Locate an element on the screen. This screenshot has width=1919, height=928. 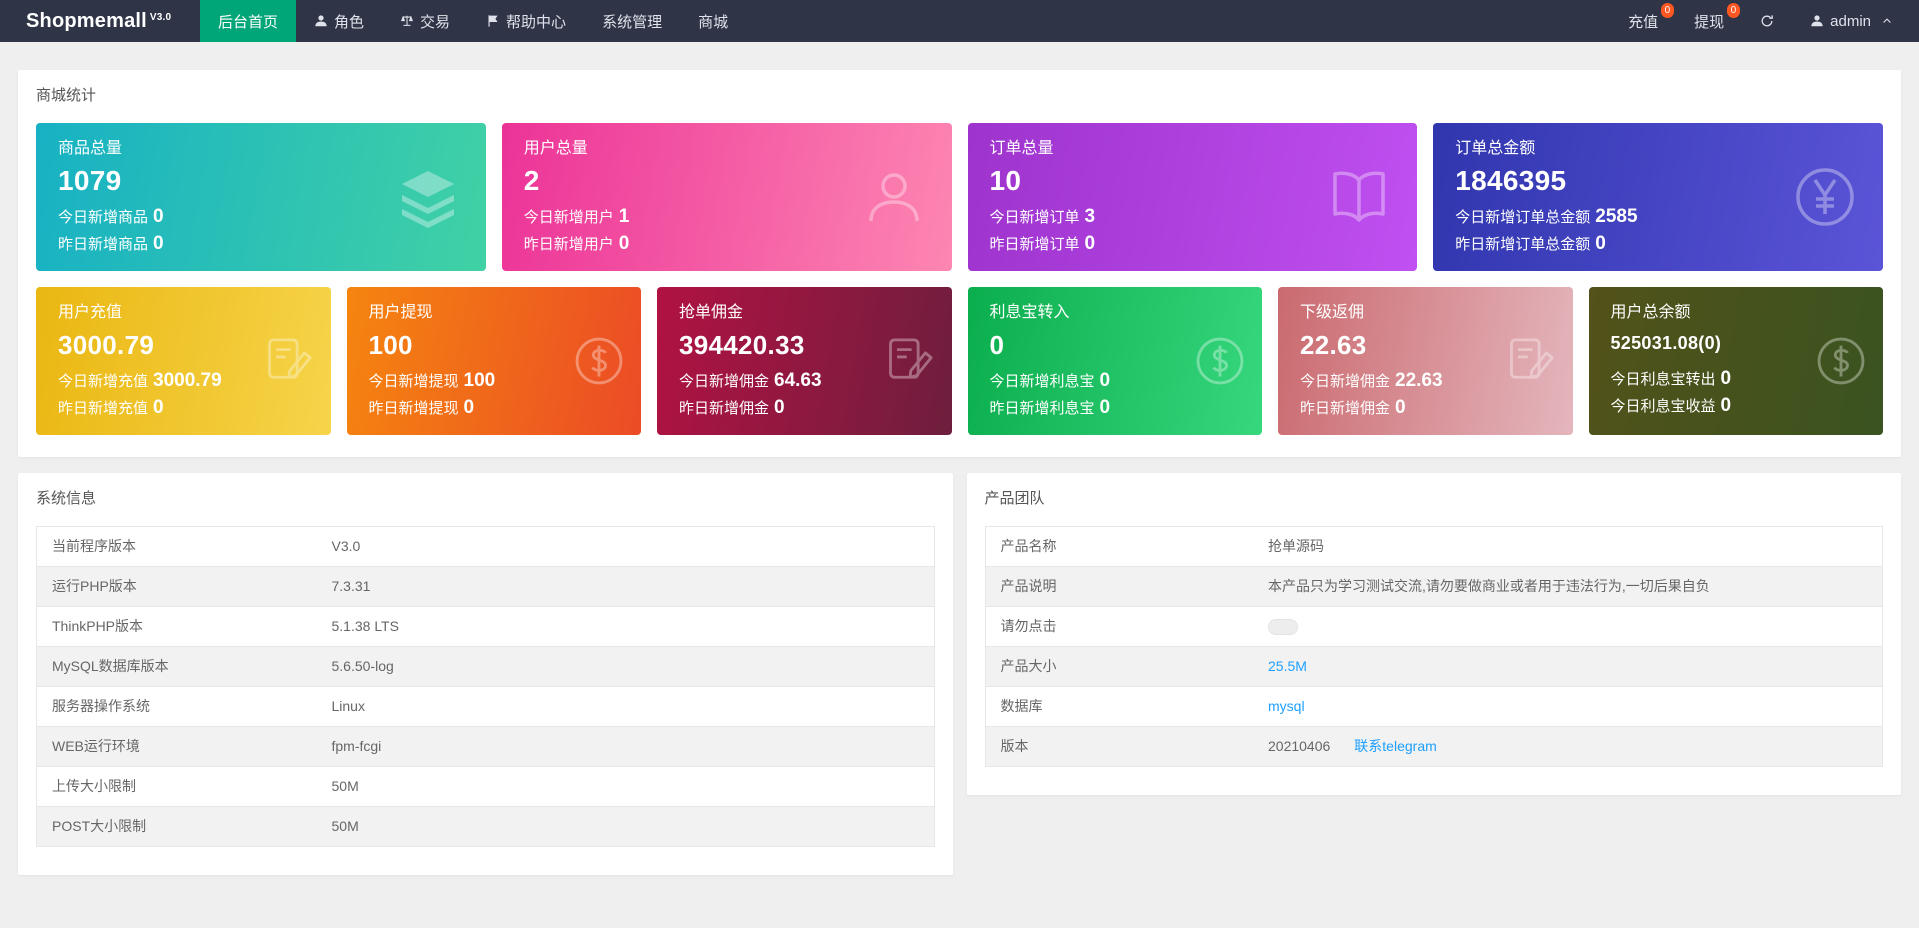
info-value is located at coordinates (1568, 627).